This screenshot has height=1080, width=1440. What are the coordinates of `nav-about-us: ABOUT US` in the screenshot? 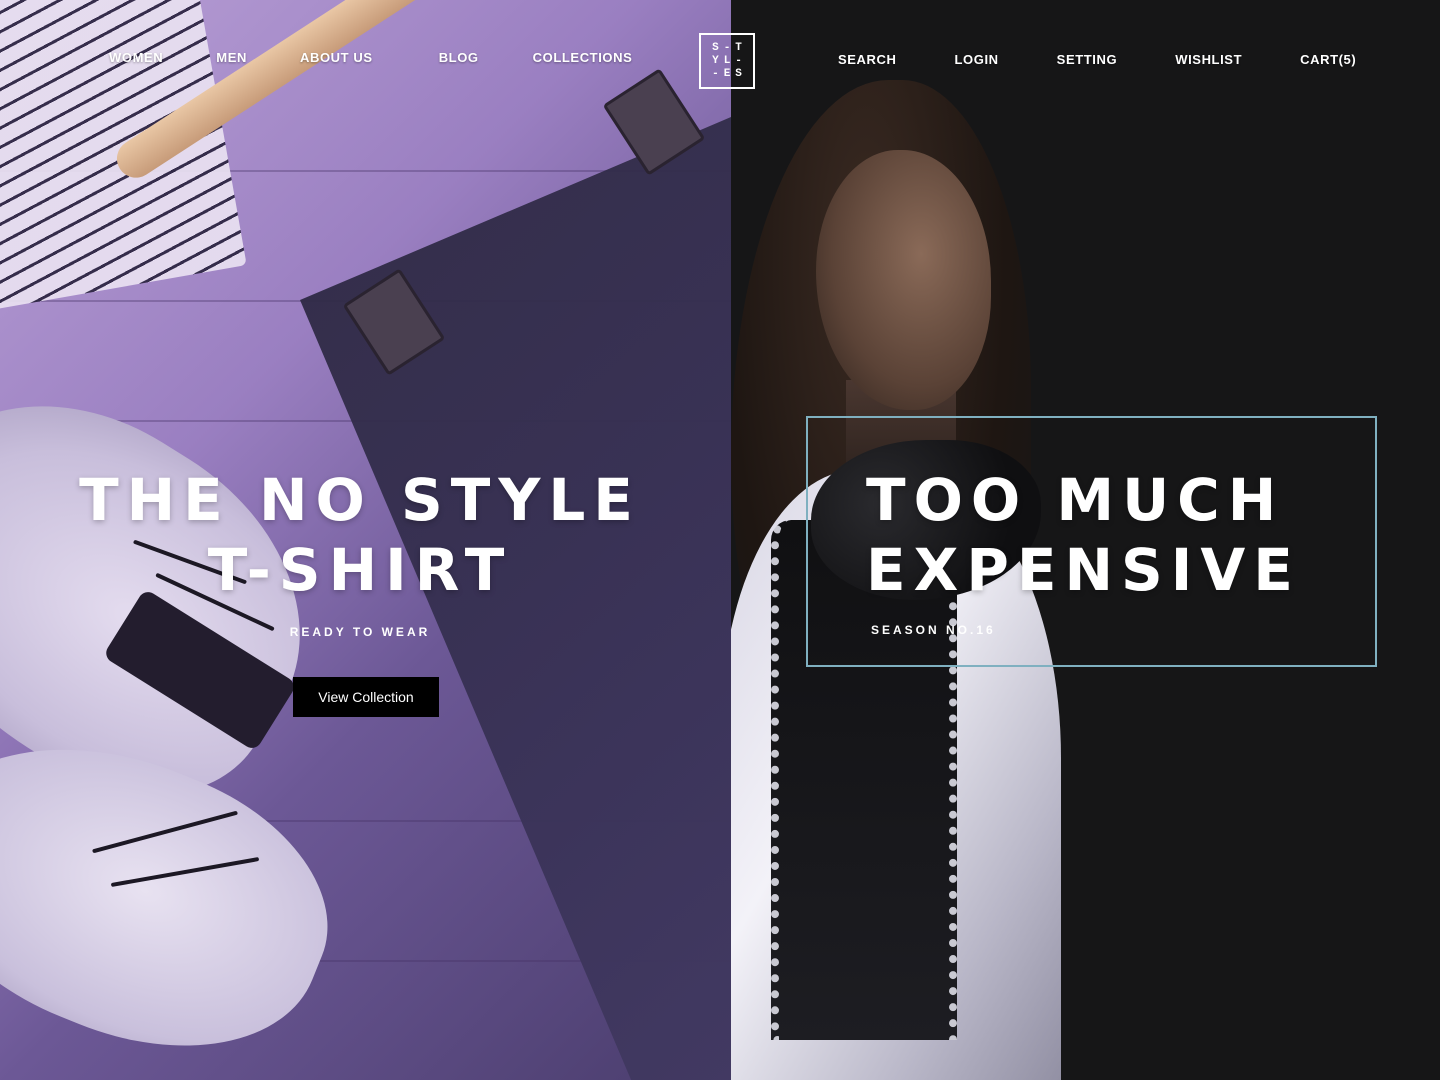 It's located at (336, 57).